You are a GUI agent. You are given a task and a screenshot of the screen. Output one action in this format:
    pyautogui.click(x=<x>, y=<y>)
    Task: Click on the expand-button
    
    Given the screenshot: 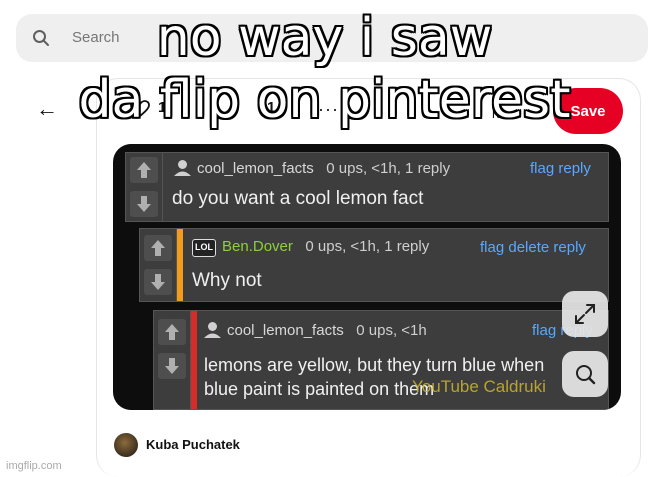 What is the action you would take?
    pyautogui.click(x=585, y=314)
    